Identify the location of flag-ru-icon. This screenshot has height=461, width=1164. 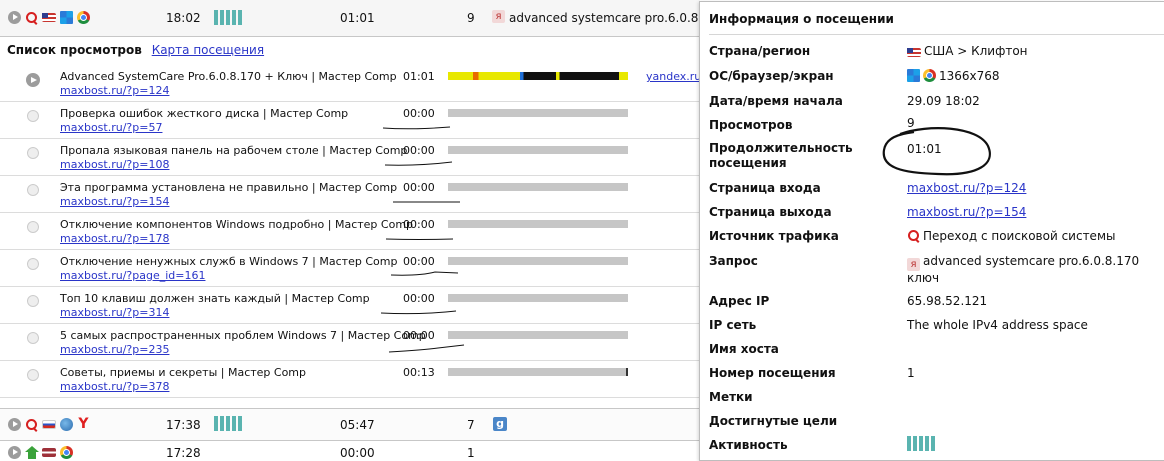
(49, 424).